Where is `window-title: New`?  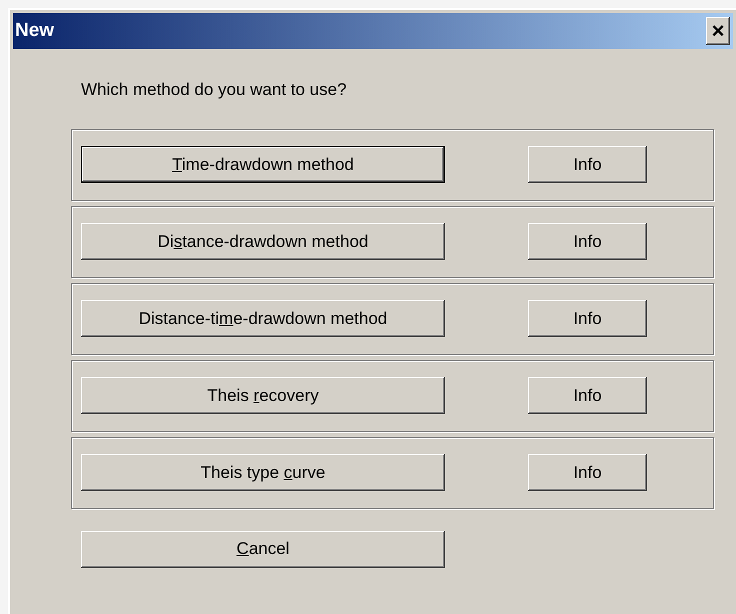
window-title: New is located at coordinates (34, 30).